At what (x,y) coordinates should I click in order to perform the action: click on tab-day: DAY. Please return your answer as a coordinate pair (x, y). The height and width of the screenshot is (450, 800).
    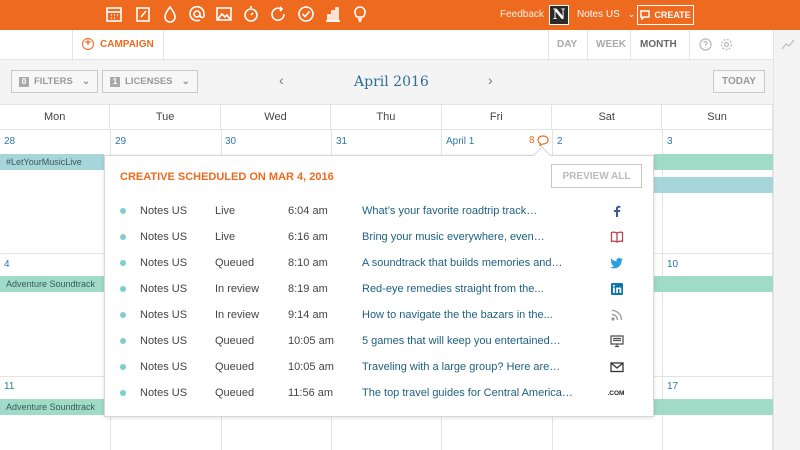
    Looking at the image, I should click on (567, 44).